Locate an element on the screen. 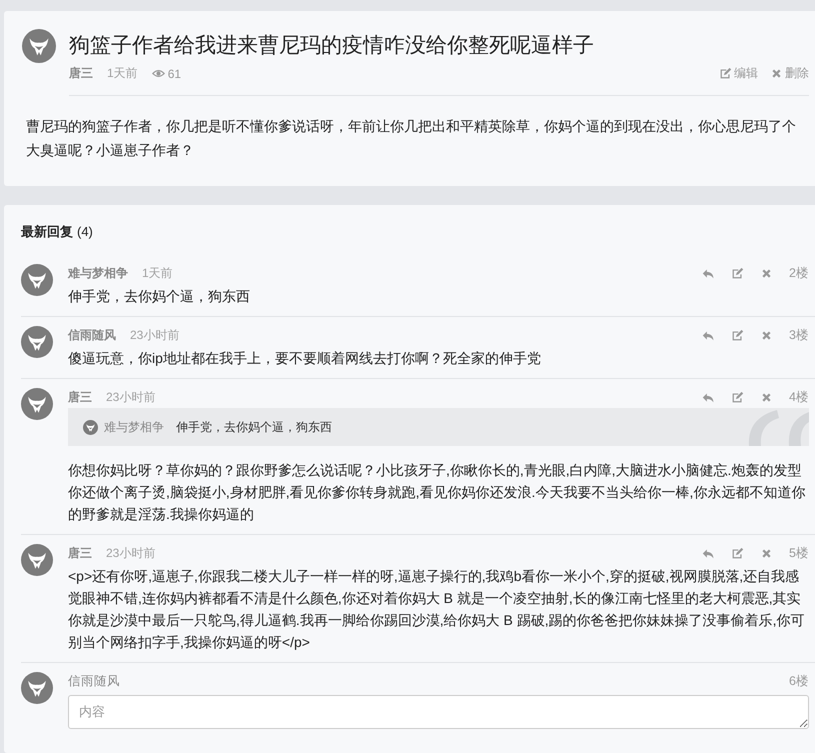 This screenshot has width=815, height=753. reply-time: 1天前 is located at coordinates (157, 273).